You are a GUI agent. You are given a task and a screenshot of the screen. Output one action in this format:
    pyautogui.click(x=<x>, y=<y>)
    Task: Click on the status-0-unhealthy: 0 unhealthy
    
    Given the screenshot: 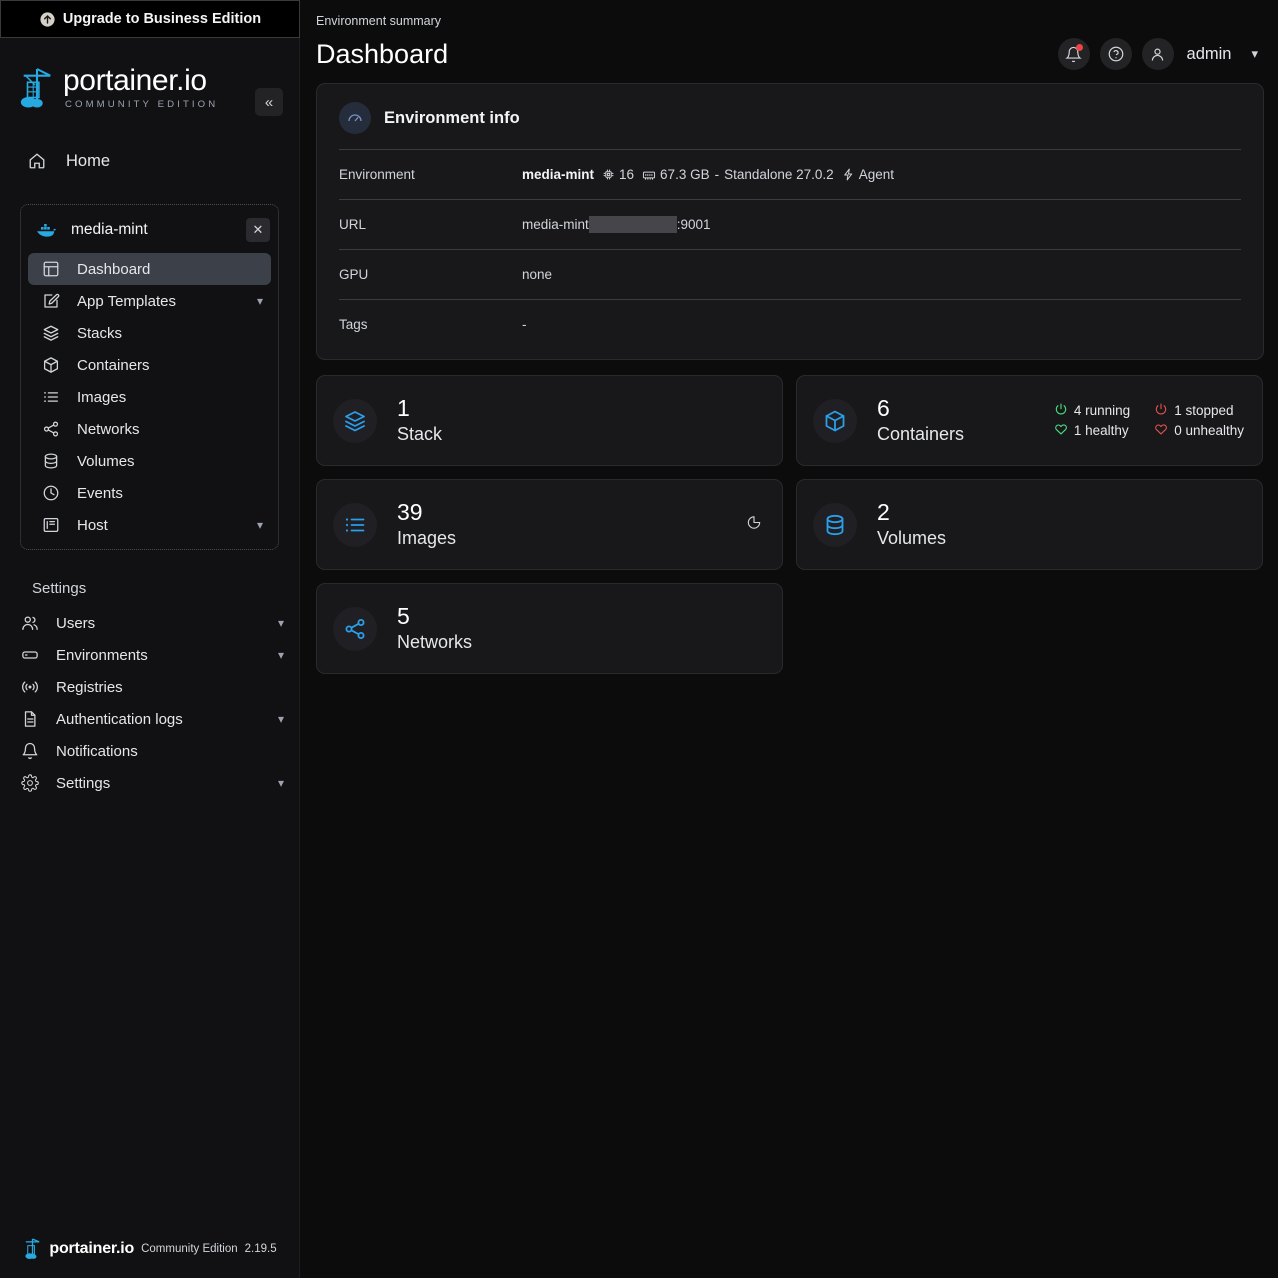 What is the action you would take?
    pyautogui.click(x=1199, y=430)
    